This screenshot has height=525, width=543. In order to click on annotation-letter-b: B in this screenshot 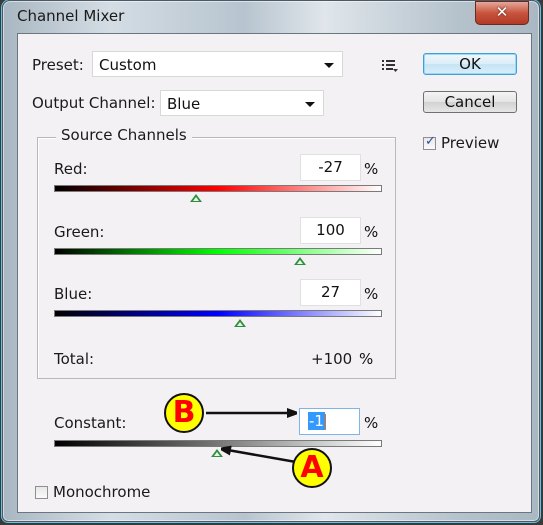, I will do `click(184, 412)`.